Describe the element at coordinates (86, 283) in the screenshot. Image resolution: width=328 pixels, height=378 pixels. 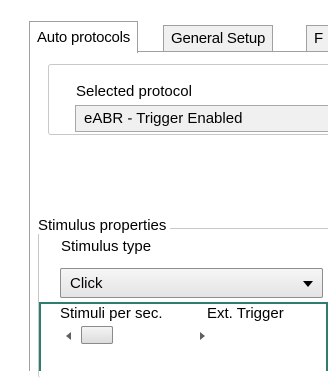
I see `stimulus-type-value: Click` at that location.